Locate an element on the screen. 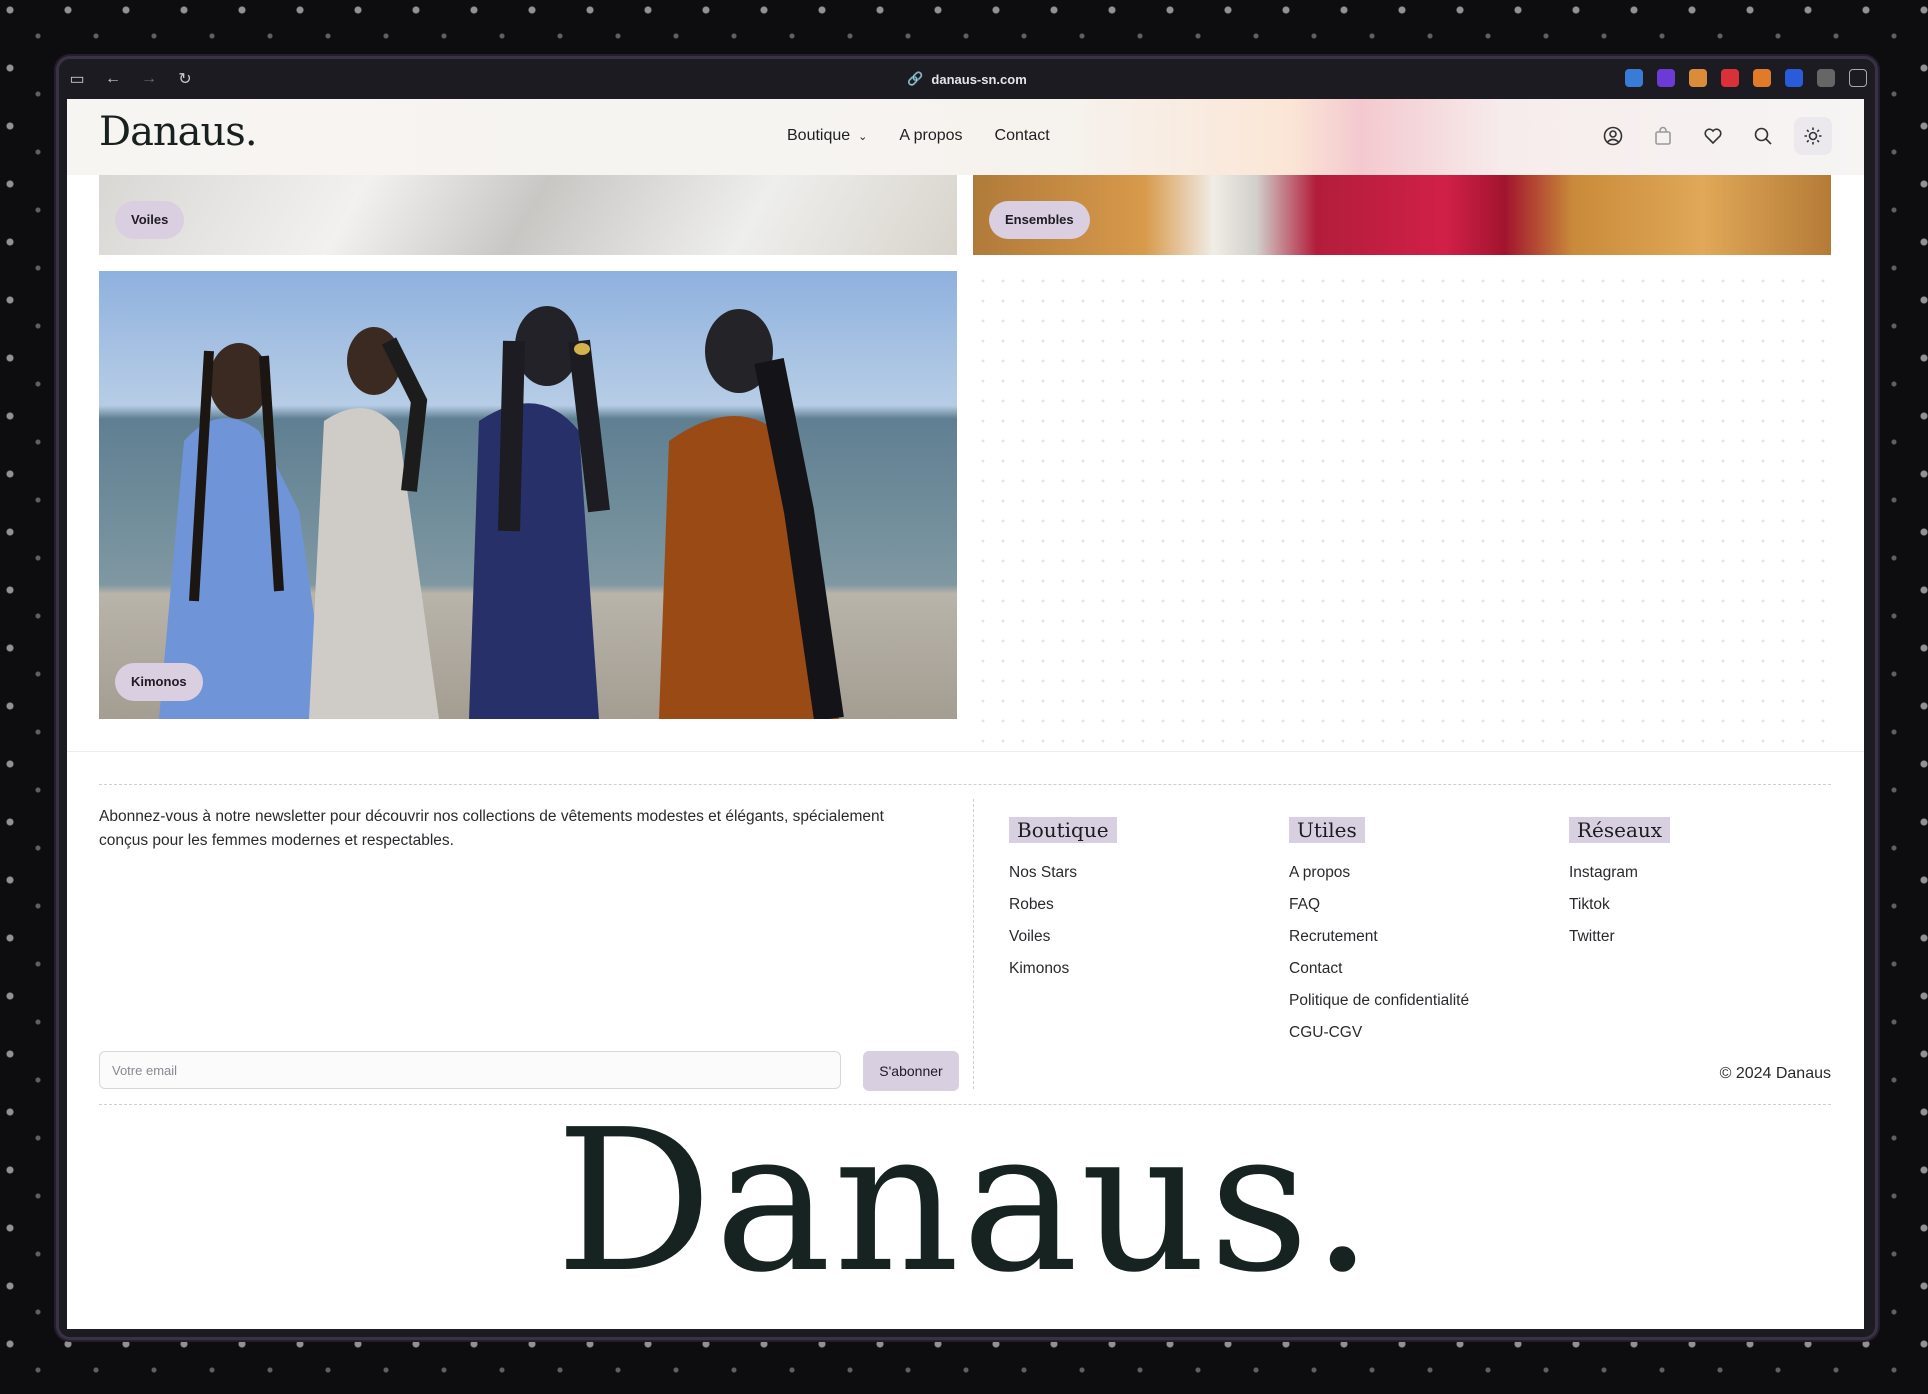 This screenshot has height=1394, width=1928. site-header: Danaus. Boutique ⌄ A propos Contact is located at coordinates (965, 137).